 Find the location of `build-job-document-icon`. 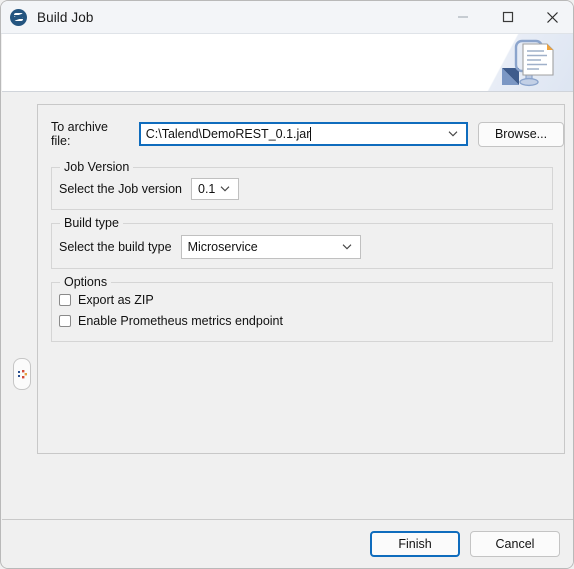

build-job-document-icon is located at coordinates (528, 63).